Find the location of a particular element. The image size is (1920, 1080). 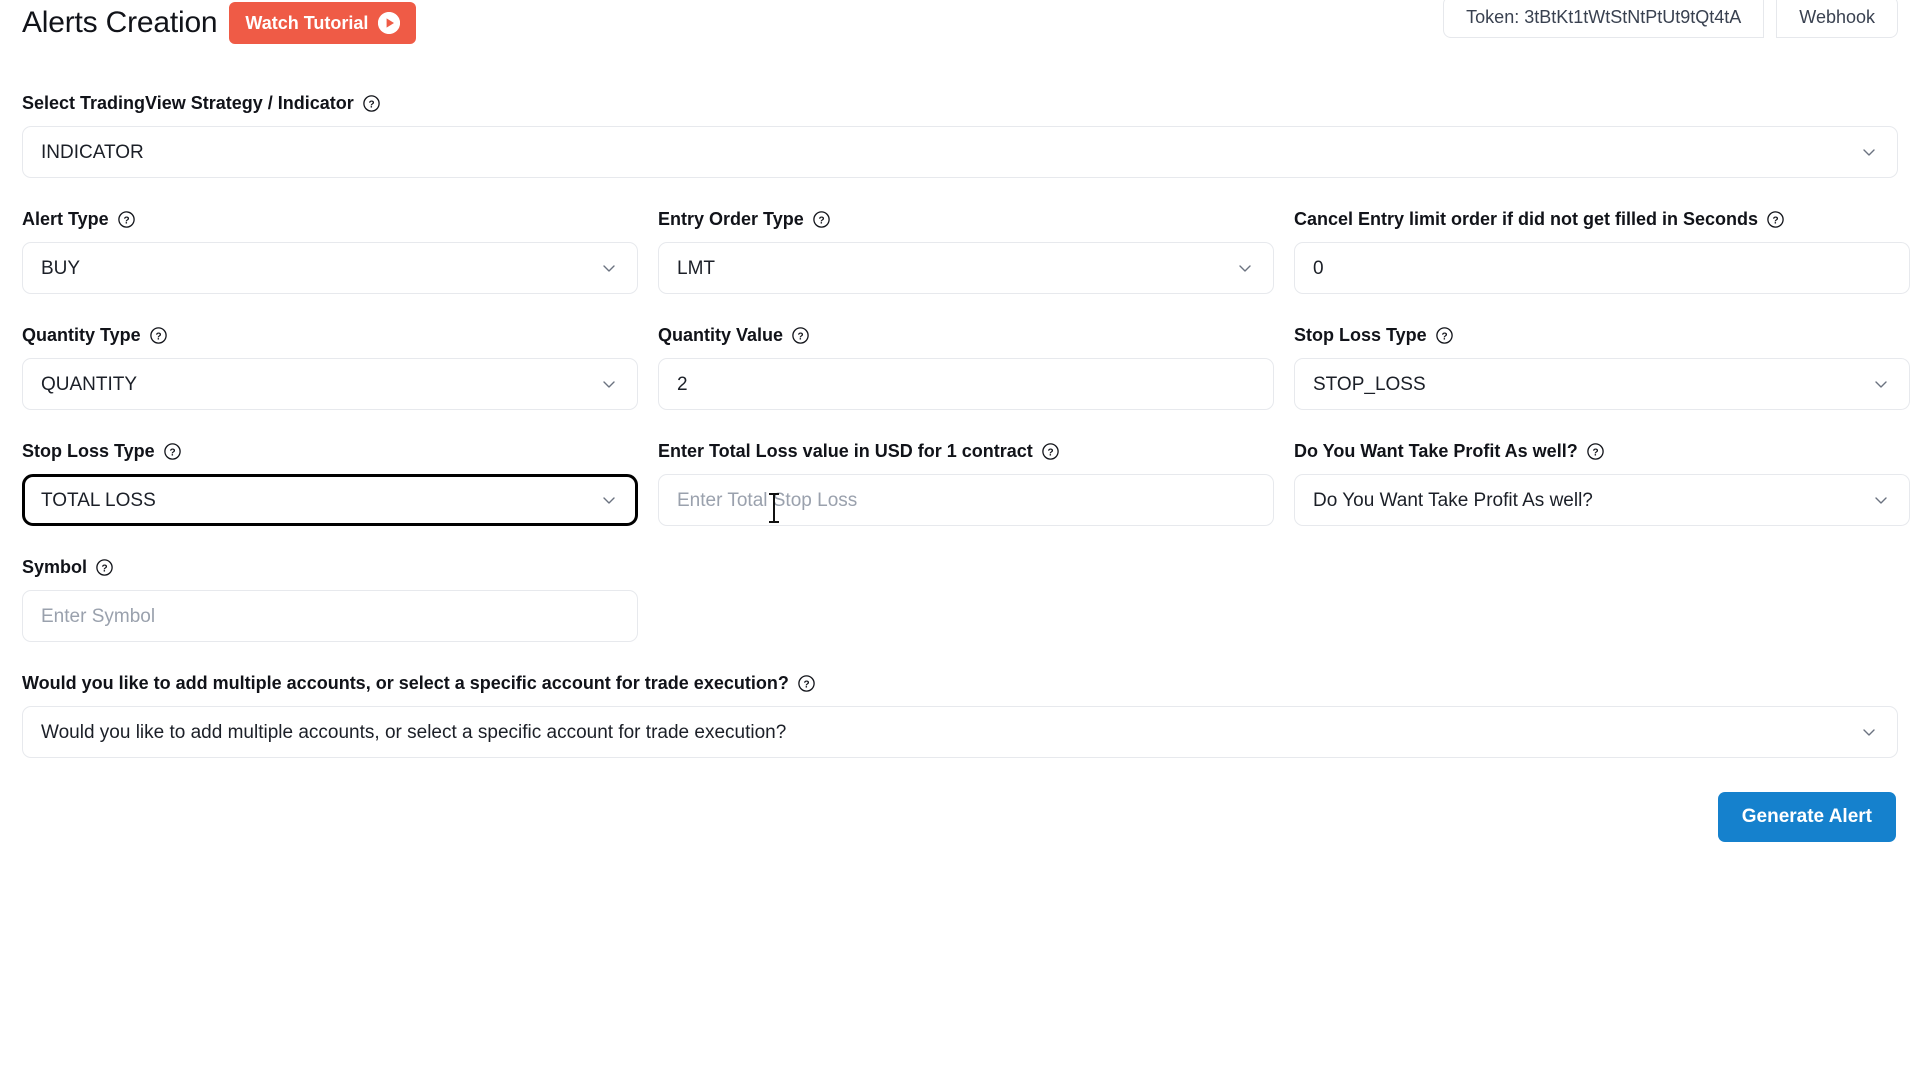

label-stop-loss-type-secondary-text: Stop Loss Type is located at coordinates (88, 451).